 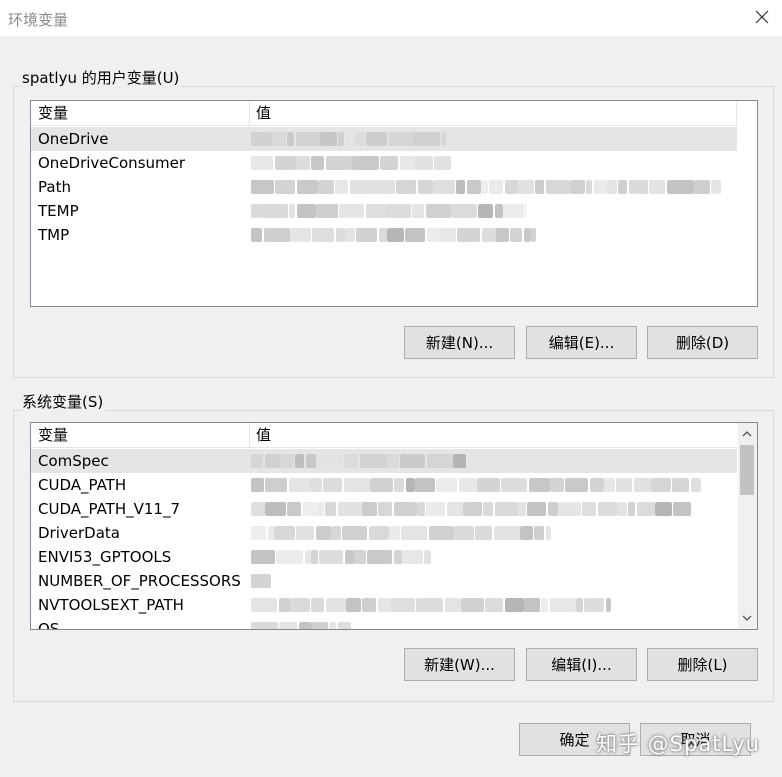 What do you see at coordinates (384, 139) in the screenshot?
I see `table-row: OneDrive` at bounding box center [384, 139].